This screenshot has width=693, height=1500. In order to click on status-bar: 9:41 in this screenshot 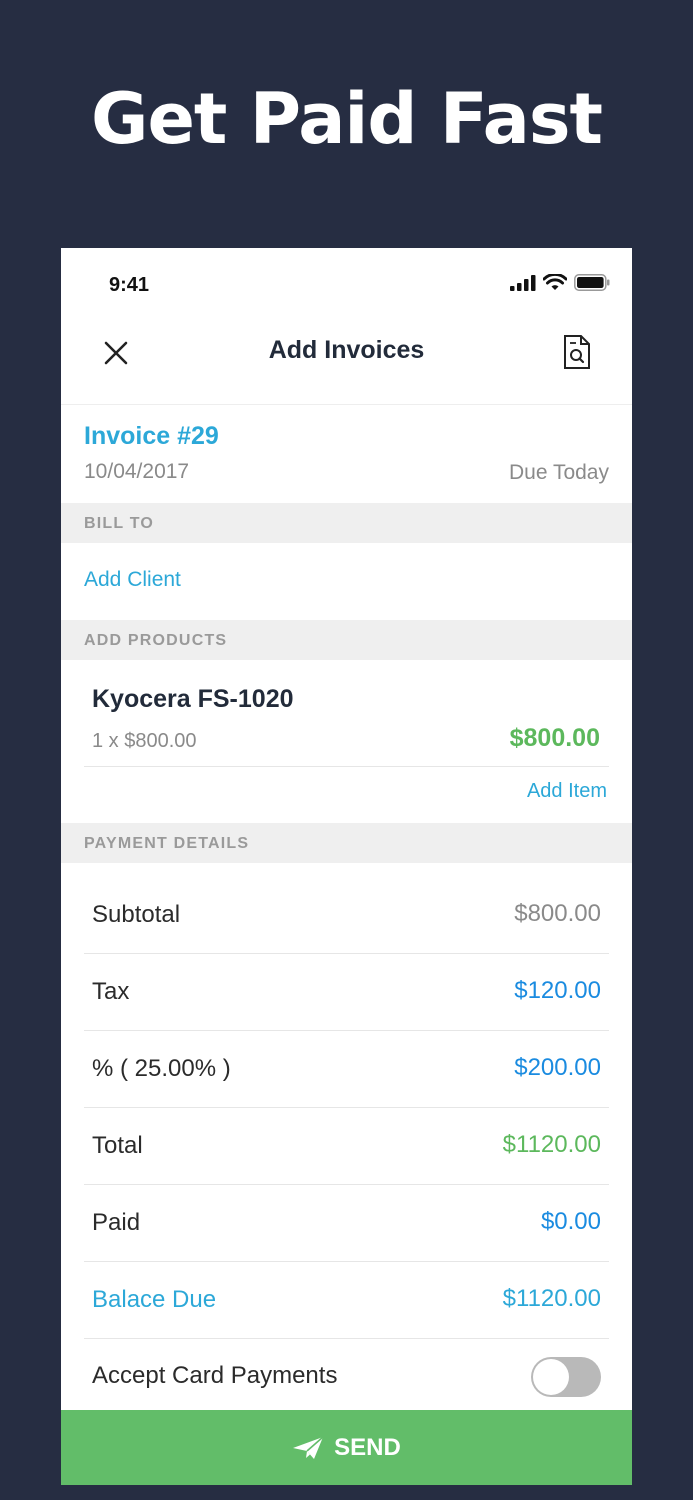, I will do `click(346, 283)`.